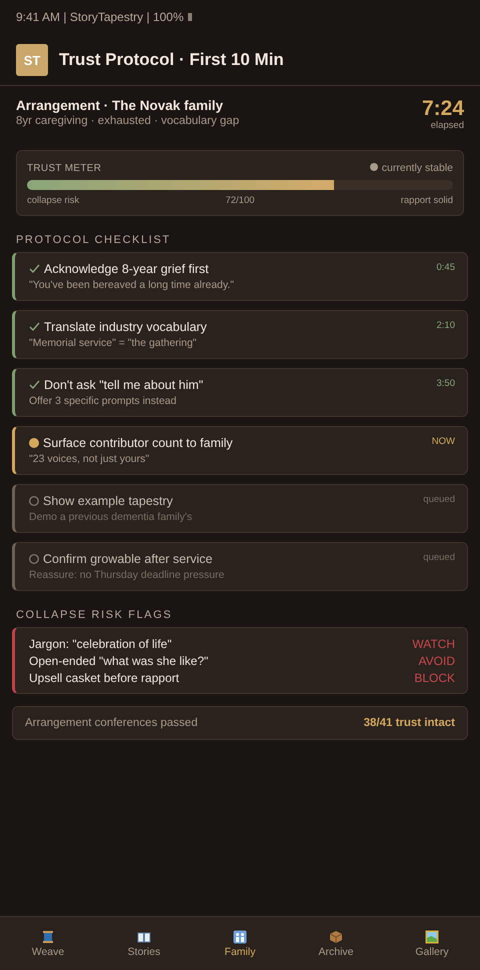  I want to click on checklist-detail: Reassure: no Thursday deadline pressure, so click(126, 575).